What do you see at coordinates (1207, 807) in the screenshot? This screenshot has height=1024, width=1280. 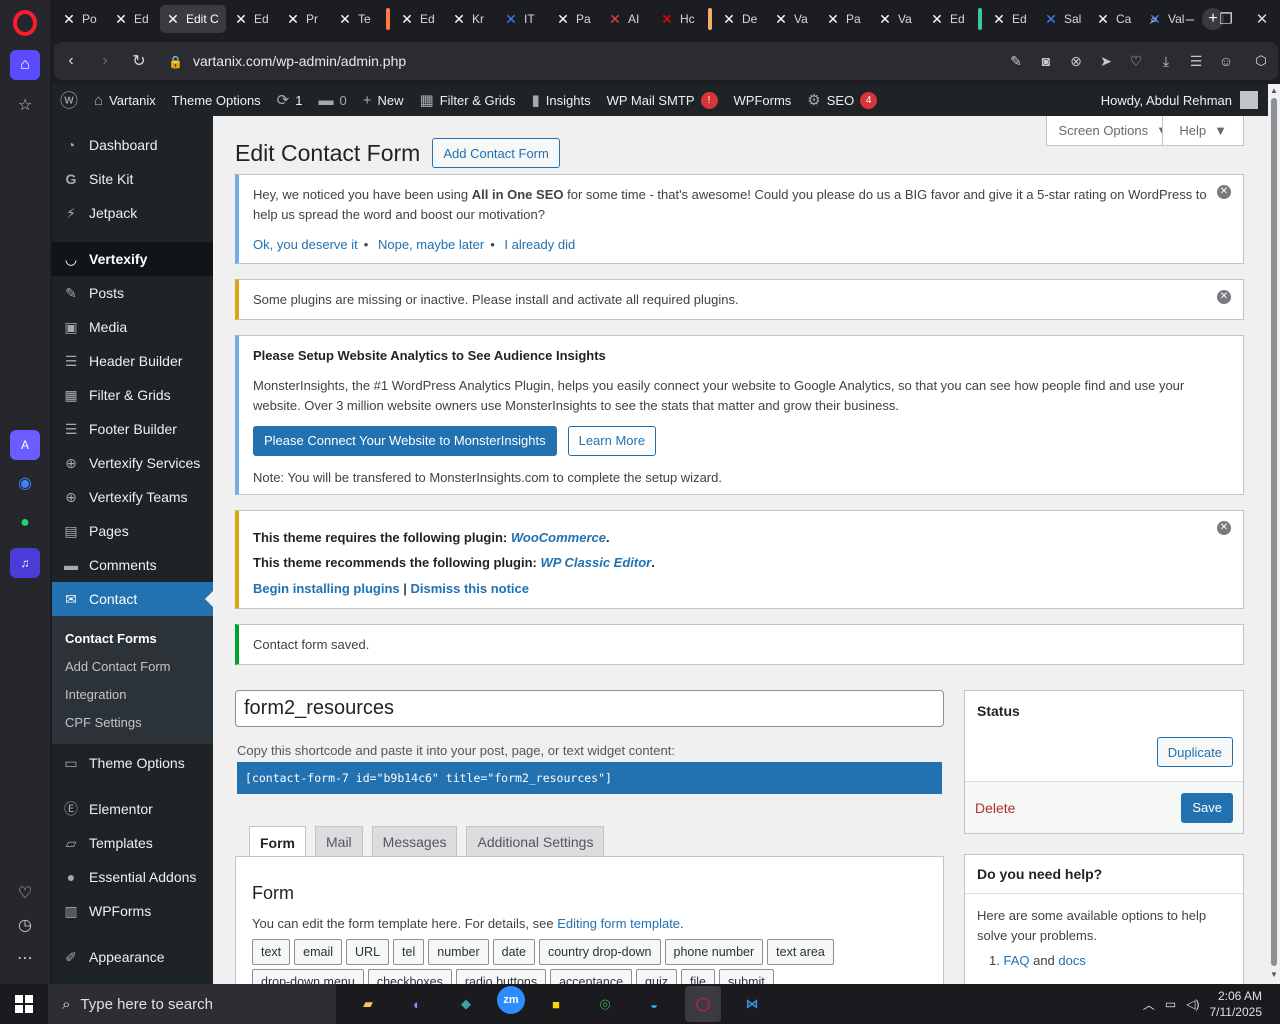 I see `save-button: Save` at bounding box center [1207, 807].